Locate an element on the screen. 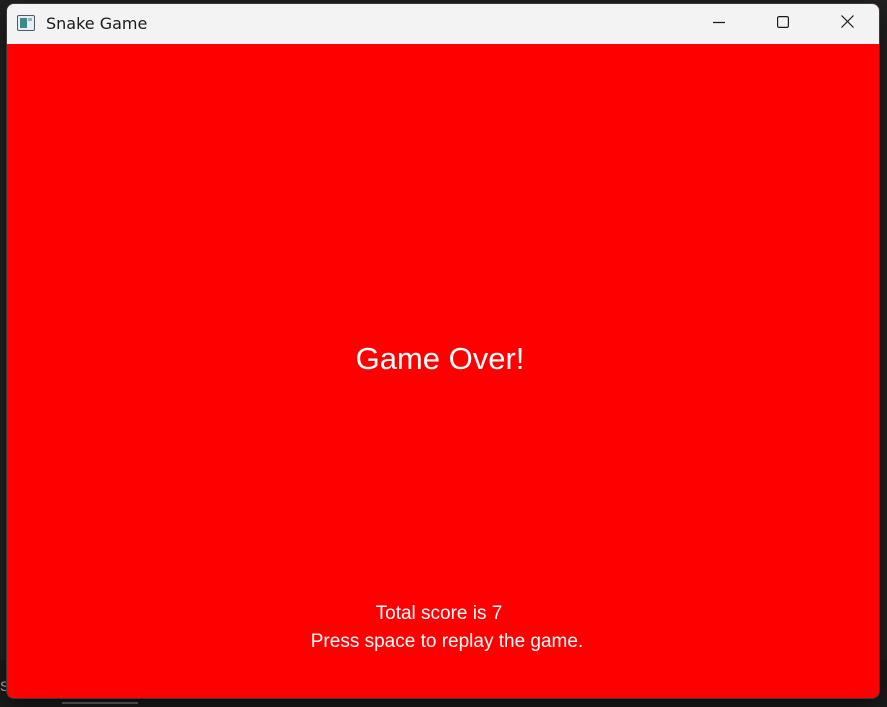 This screenshot has width=887, height=707. minimize-button is located at coordinates (719, 24).